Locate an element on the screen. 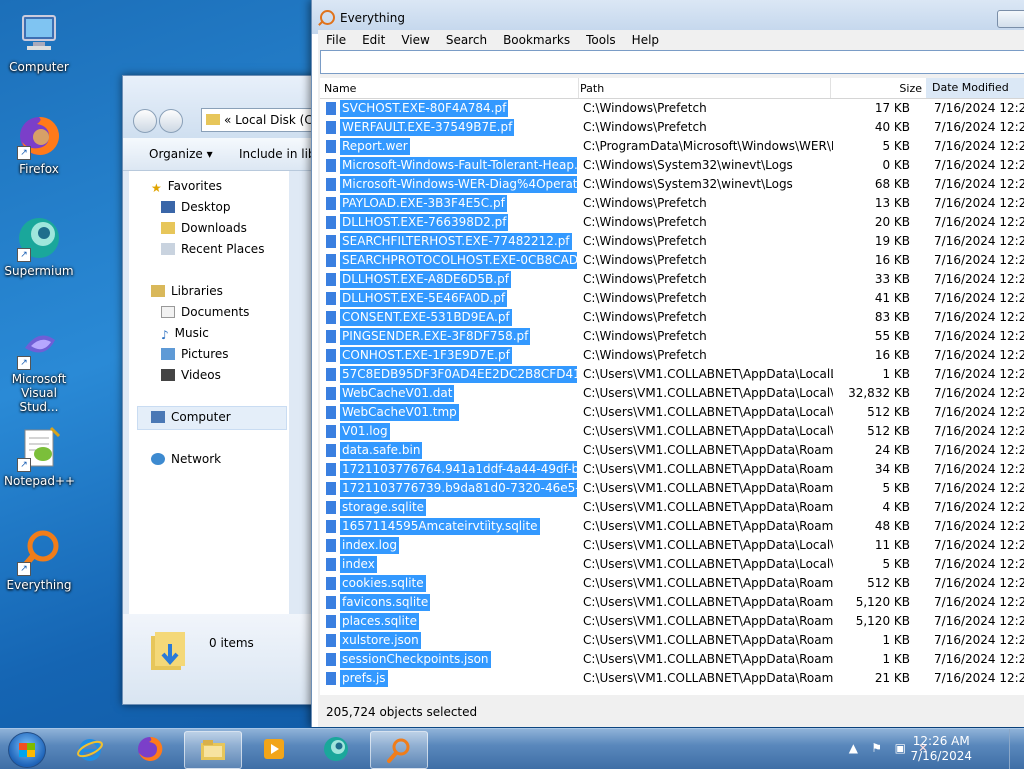  action-center-flag-icon: ⚑ is located at coordinates (876, 748).